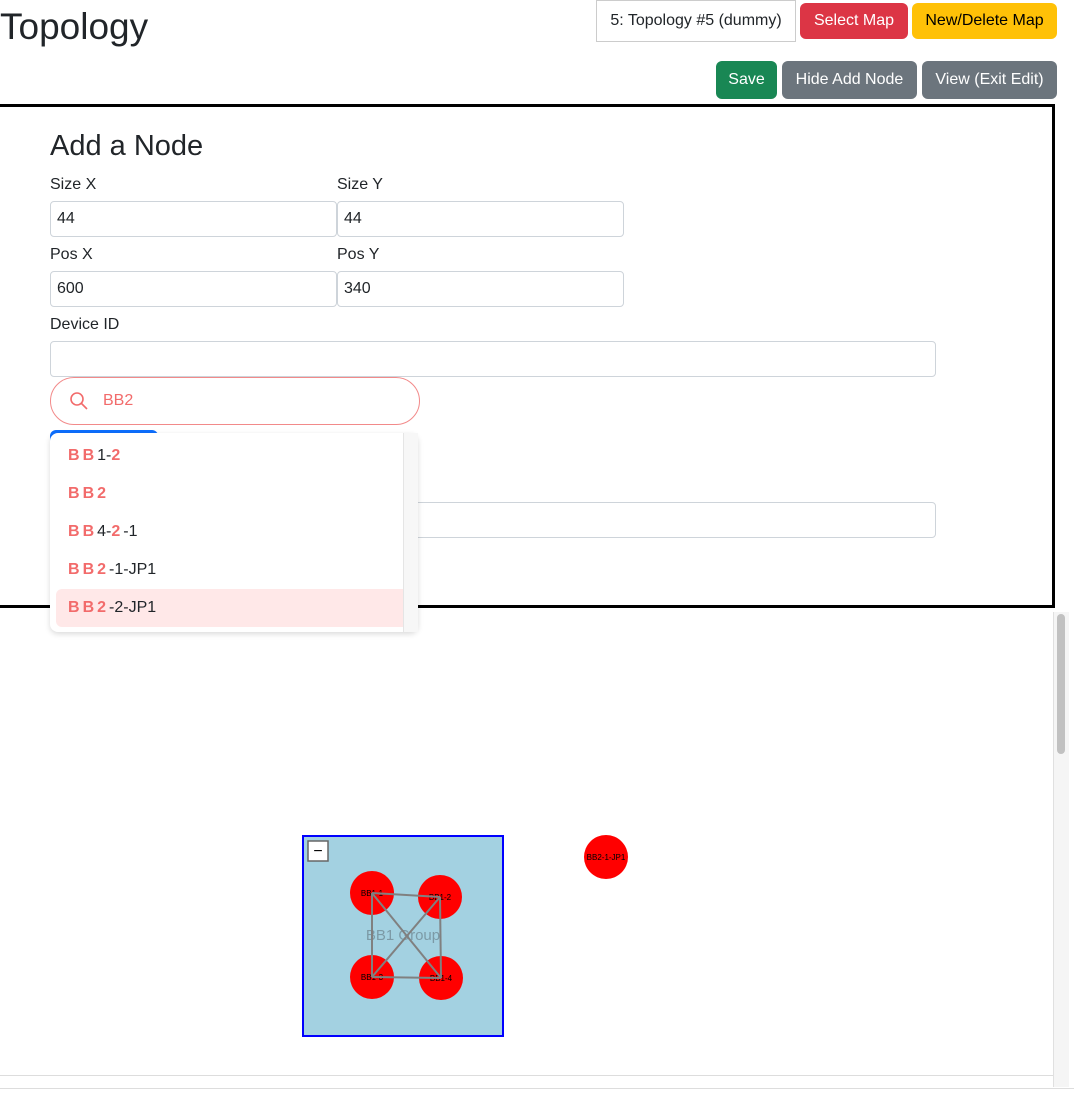 This screenshot has height=1102, width=1074. Describe the element at coordinates (317, 851) in the screenshot. I see `collapse-icon: −` at that location.